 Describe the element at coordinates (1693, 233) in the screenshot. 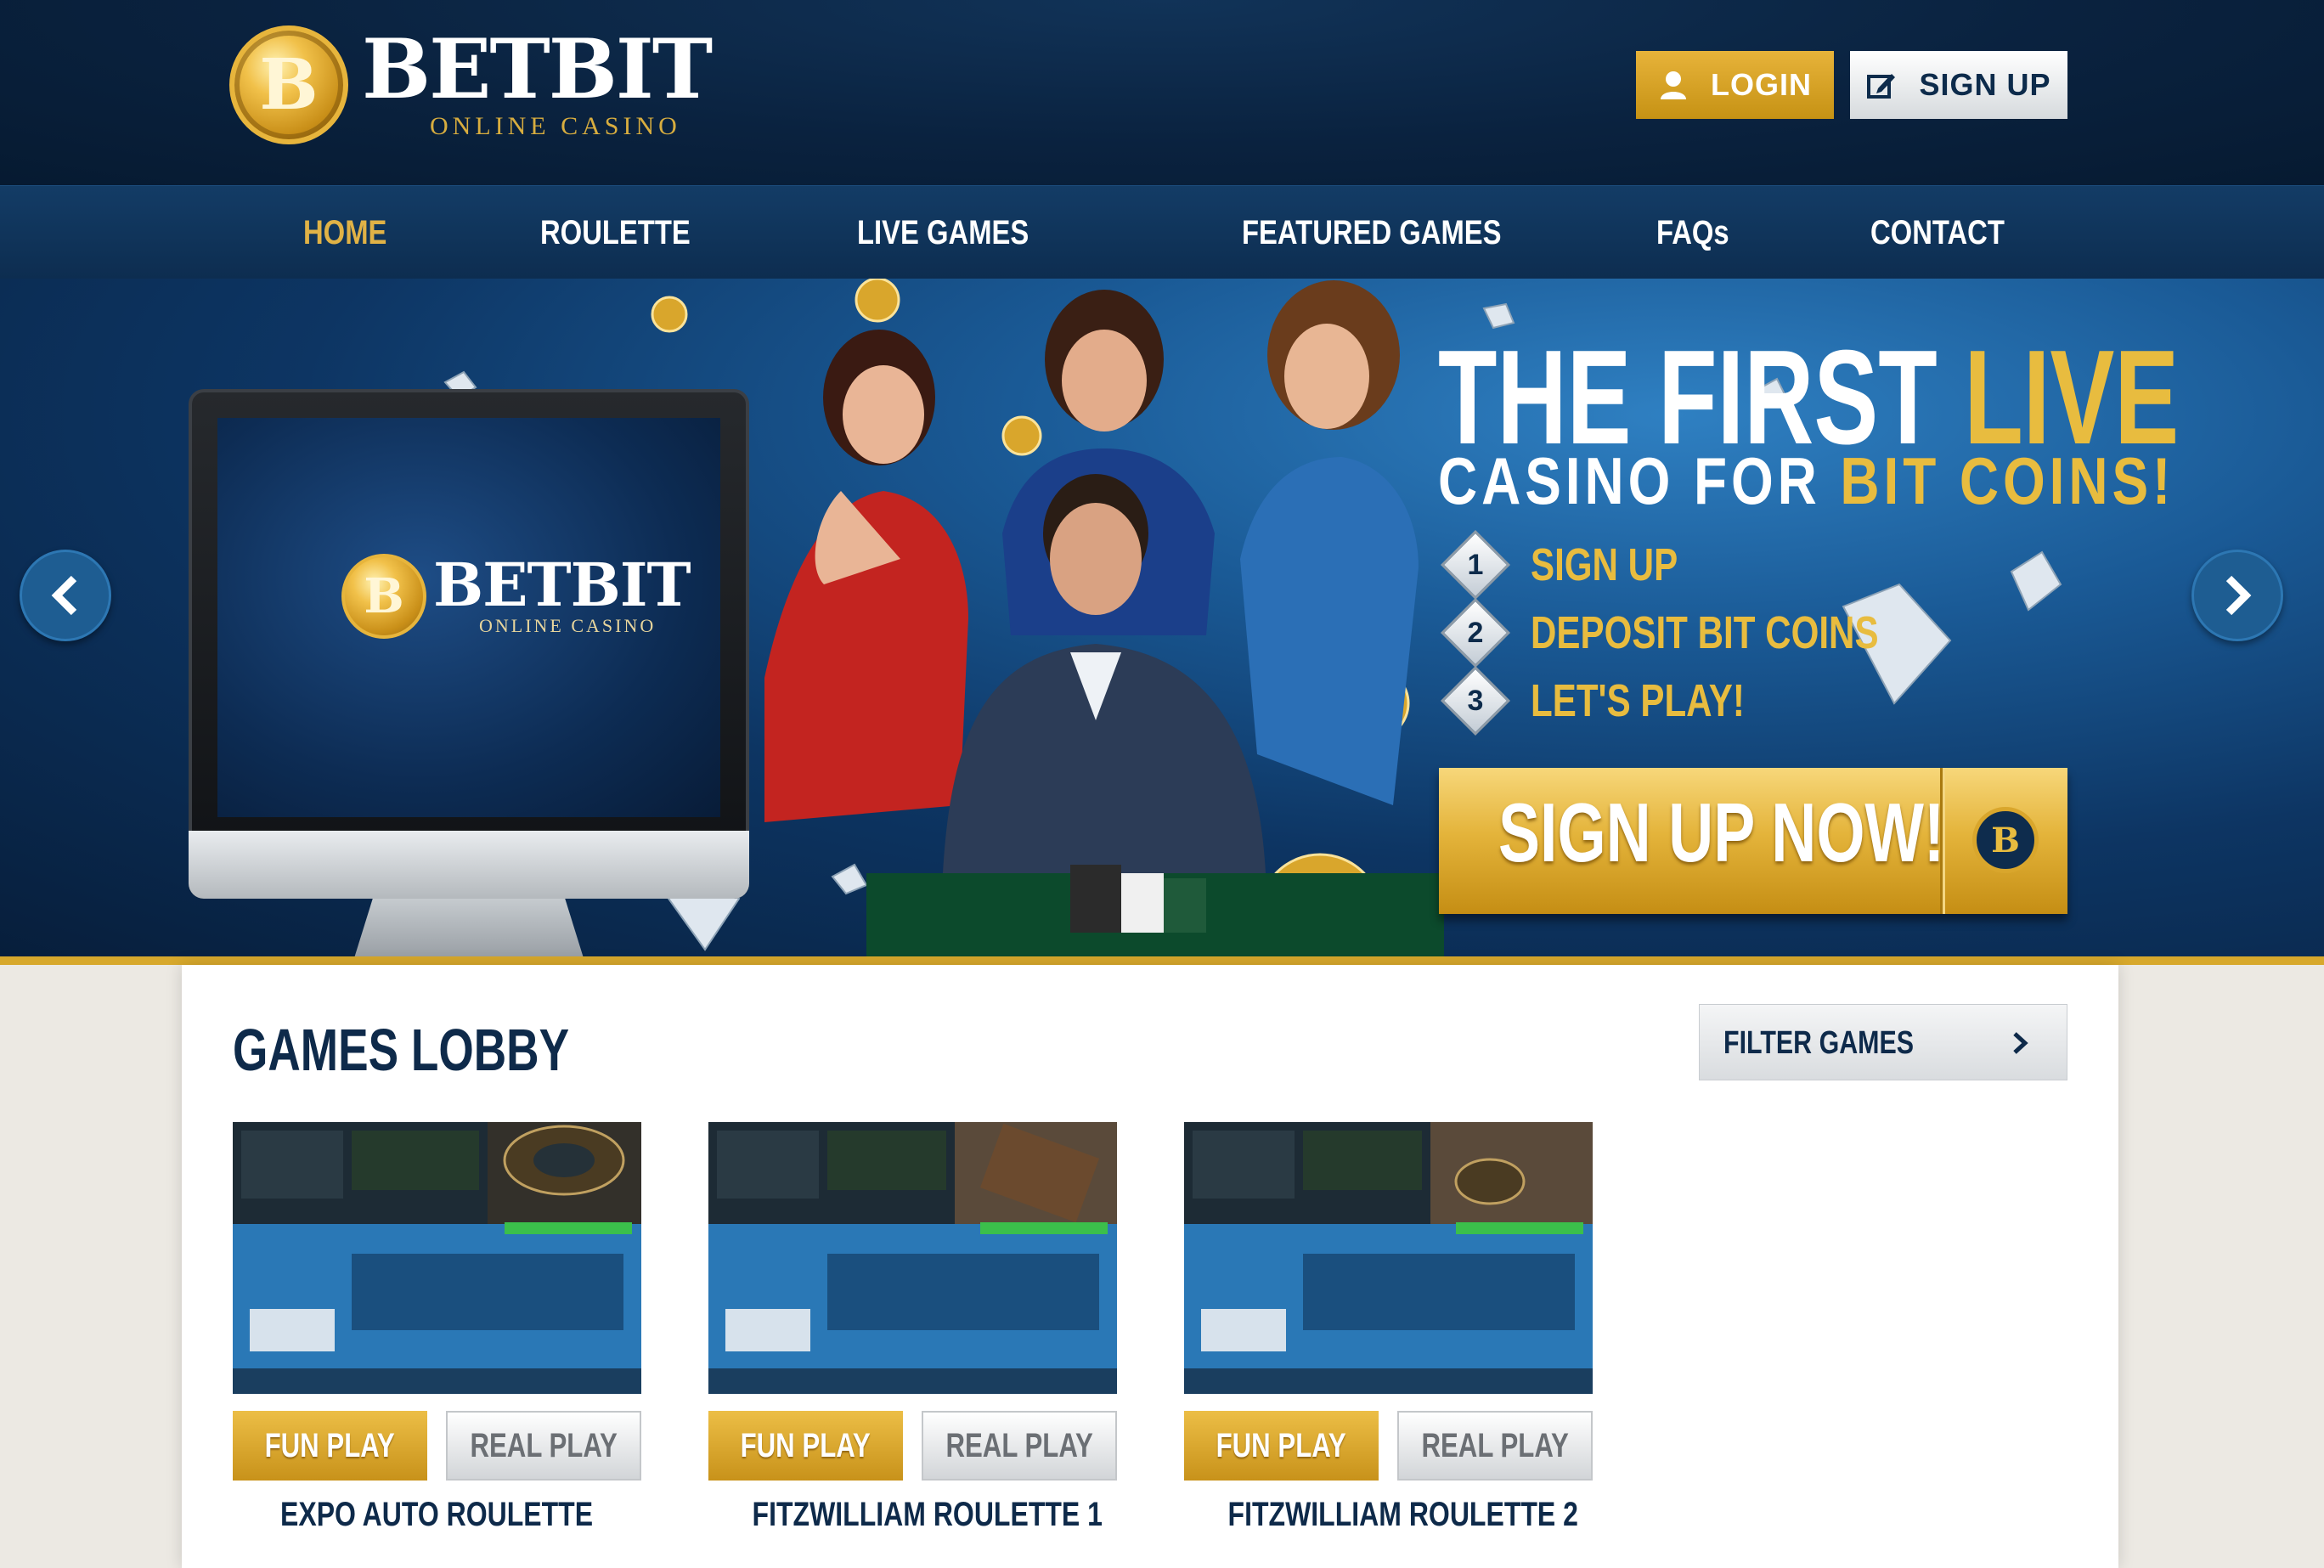

I see `nav-item-faqs: FAQs` at that location.